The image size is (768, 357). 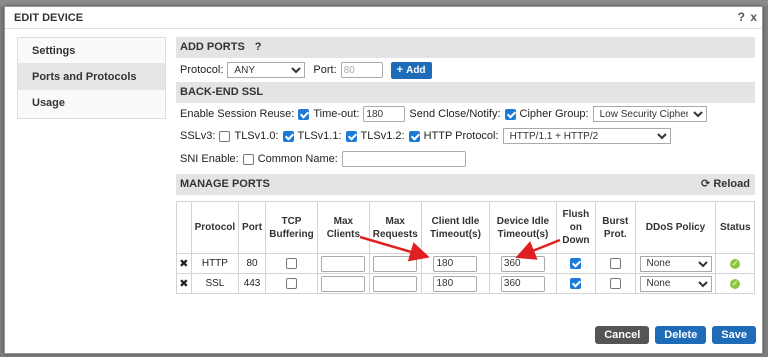 I want to click on sidebar-item-ports-and-protocols: Ports and Protocols, so click(x=91, y=77).